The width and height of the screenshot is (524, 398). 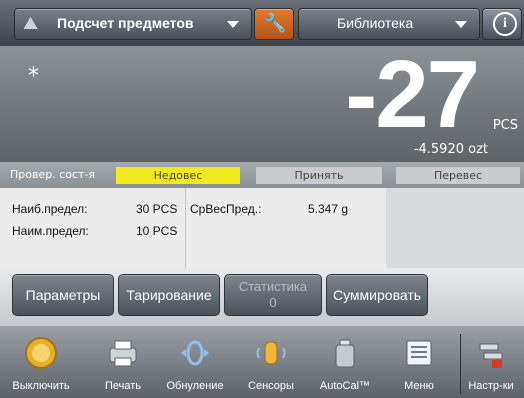 I want to click on print-label: Печать, so click(x=123, y=386).